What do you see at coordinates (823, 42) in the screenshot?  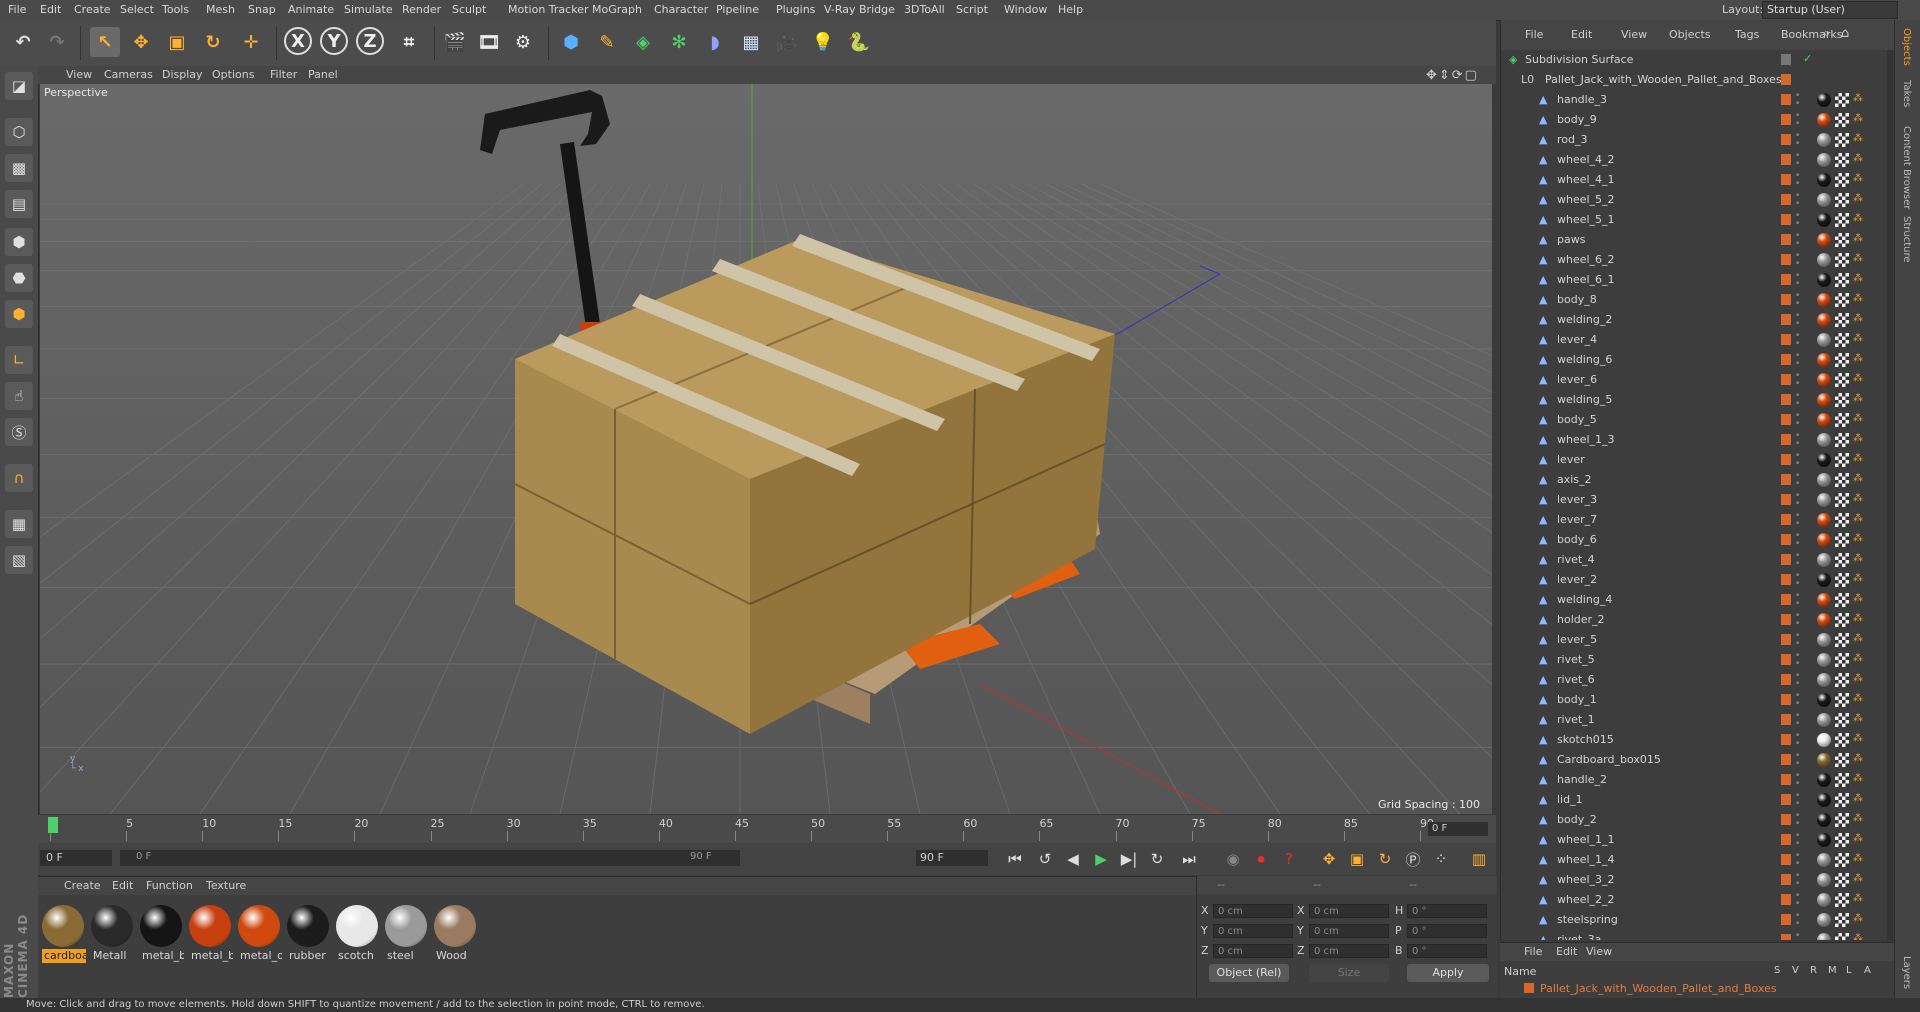 I see `light-icon: 💡` at bounding box center [823, 42].